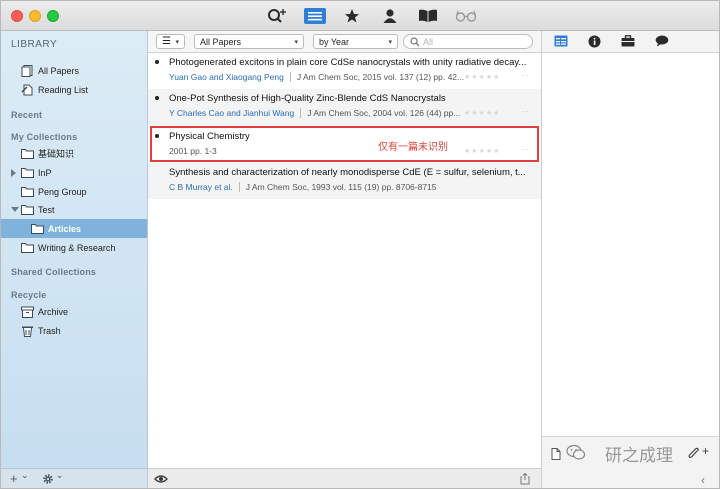  I want to click on search-input: All, so click(468, 41).